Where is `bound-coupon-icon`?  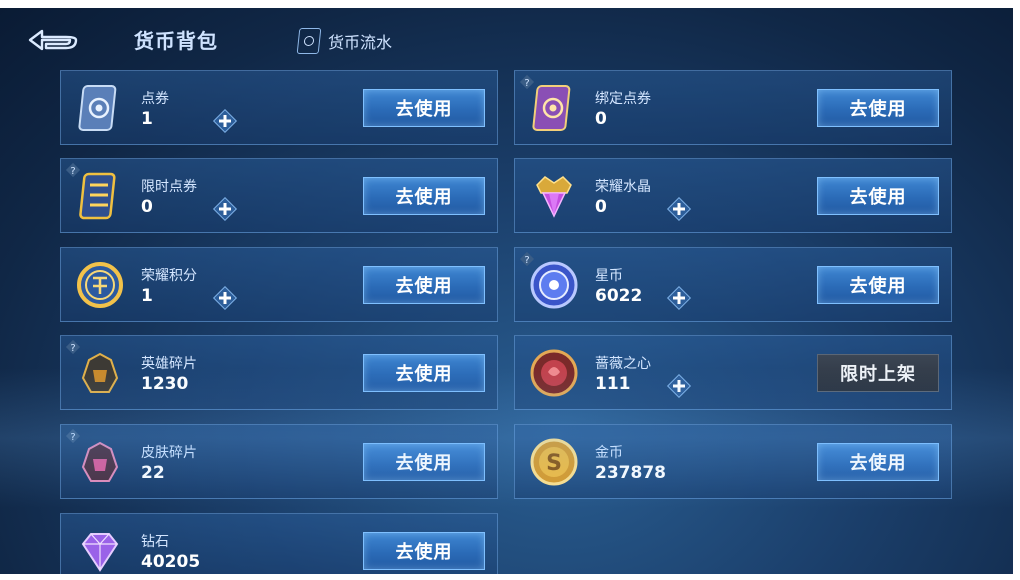 bound-coupon-icon is located at coordinates (551, 108).